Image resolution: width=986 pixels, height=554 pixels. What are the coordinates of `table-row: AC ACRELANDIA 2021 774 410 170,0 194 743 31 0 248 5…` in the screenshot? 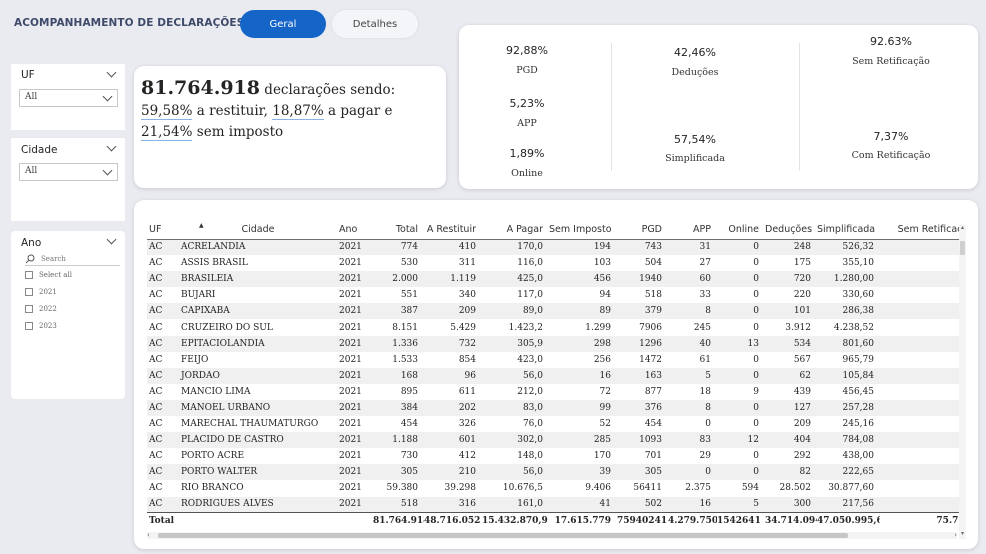 It's located at (555, 247).